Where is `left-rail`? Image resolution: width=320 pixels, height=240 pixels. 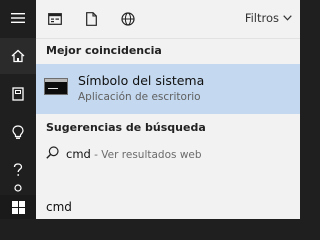 left-rail is located at coordinates (18, 97).